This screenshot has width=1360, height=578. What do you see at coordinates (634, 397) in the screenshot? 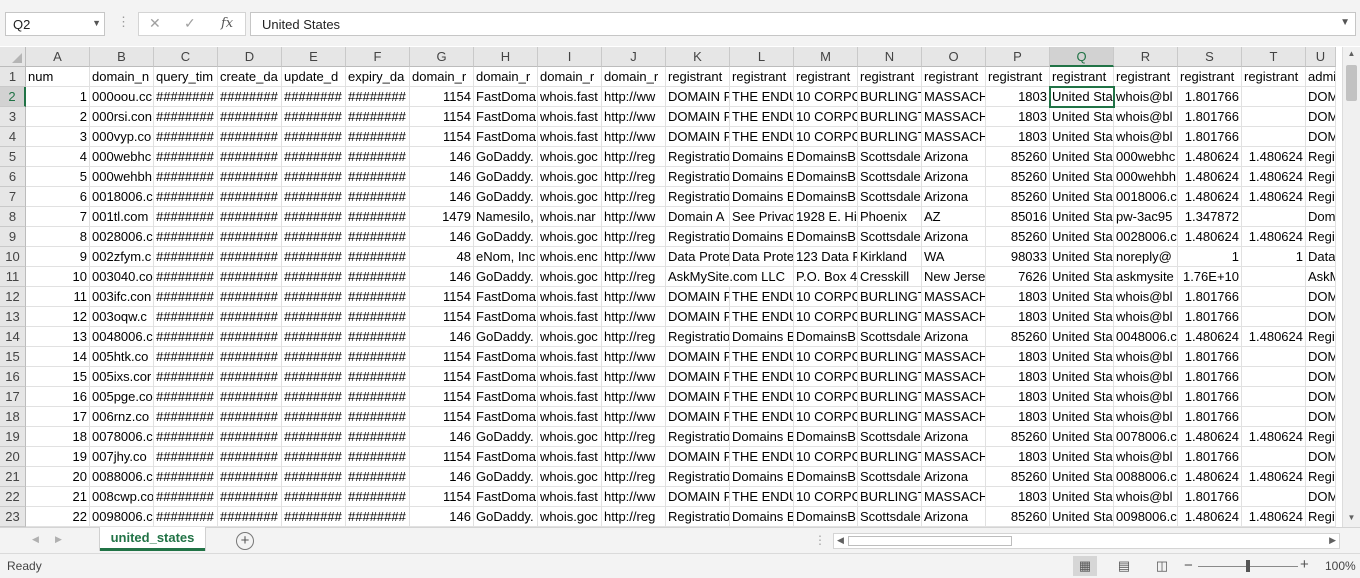
I see `cell-j17: http://ww` at bounding box center [634, 397].